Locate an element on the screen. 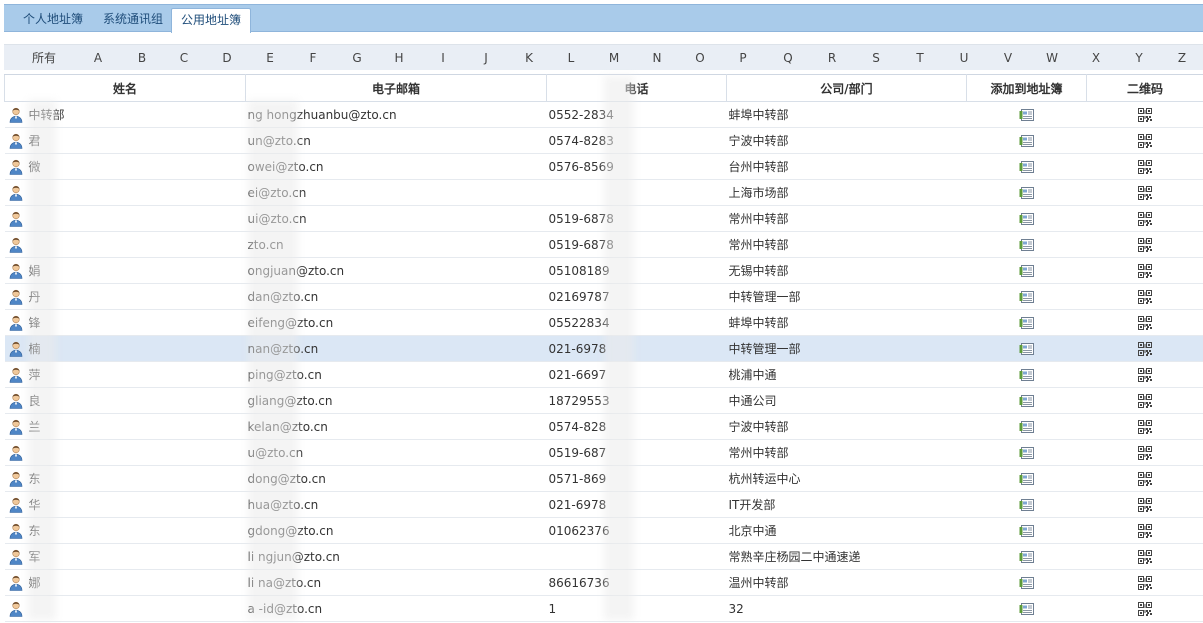  cell-email: ping@zto.cn is located at coordinates (396, 374).